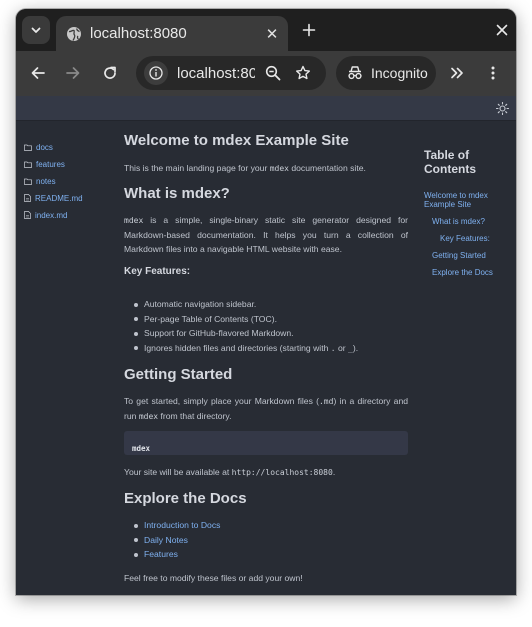  I want to click on reload-button, so click(110, 73).